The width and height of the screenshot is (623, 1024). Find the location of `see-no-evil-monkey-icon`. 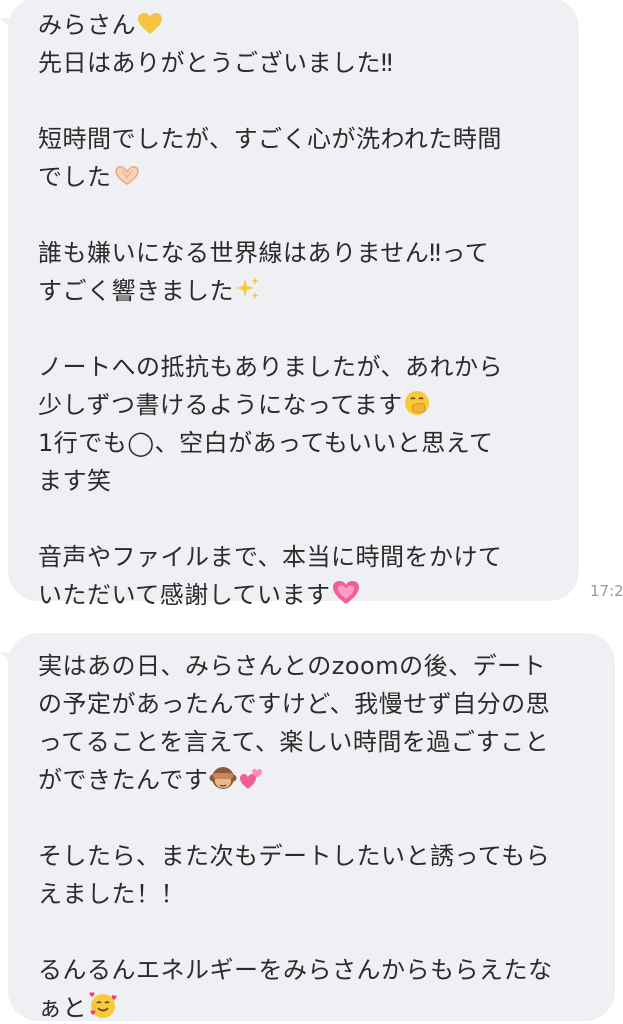

see-no-evil-monkey-icon is located at coordinates (223, 783).